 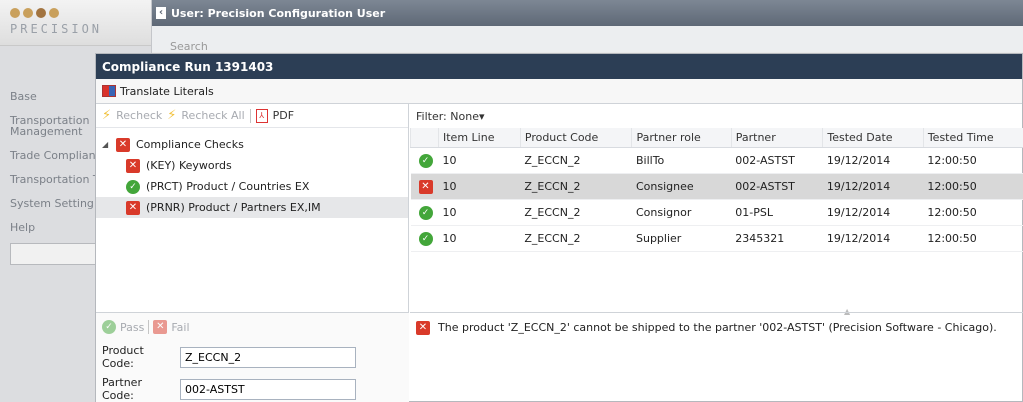 What do you see at coordinates (481, 116) in the screenshot?
I see `dropdown-arrow-icon: ▾` at bounding box center [481, 116].